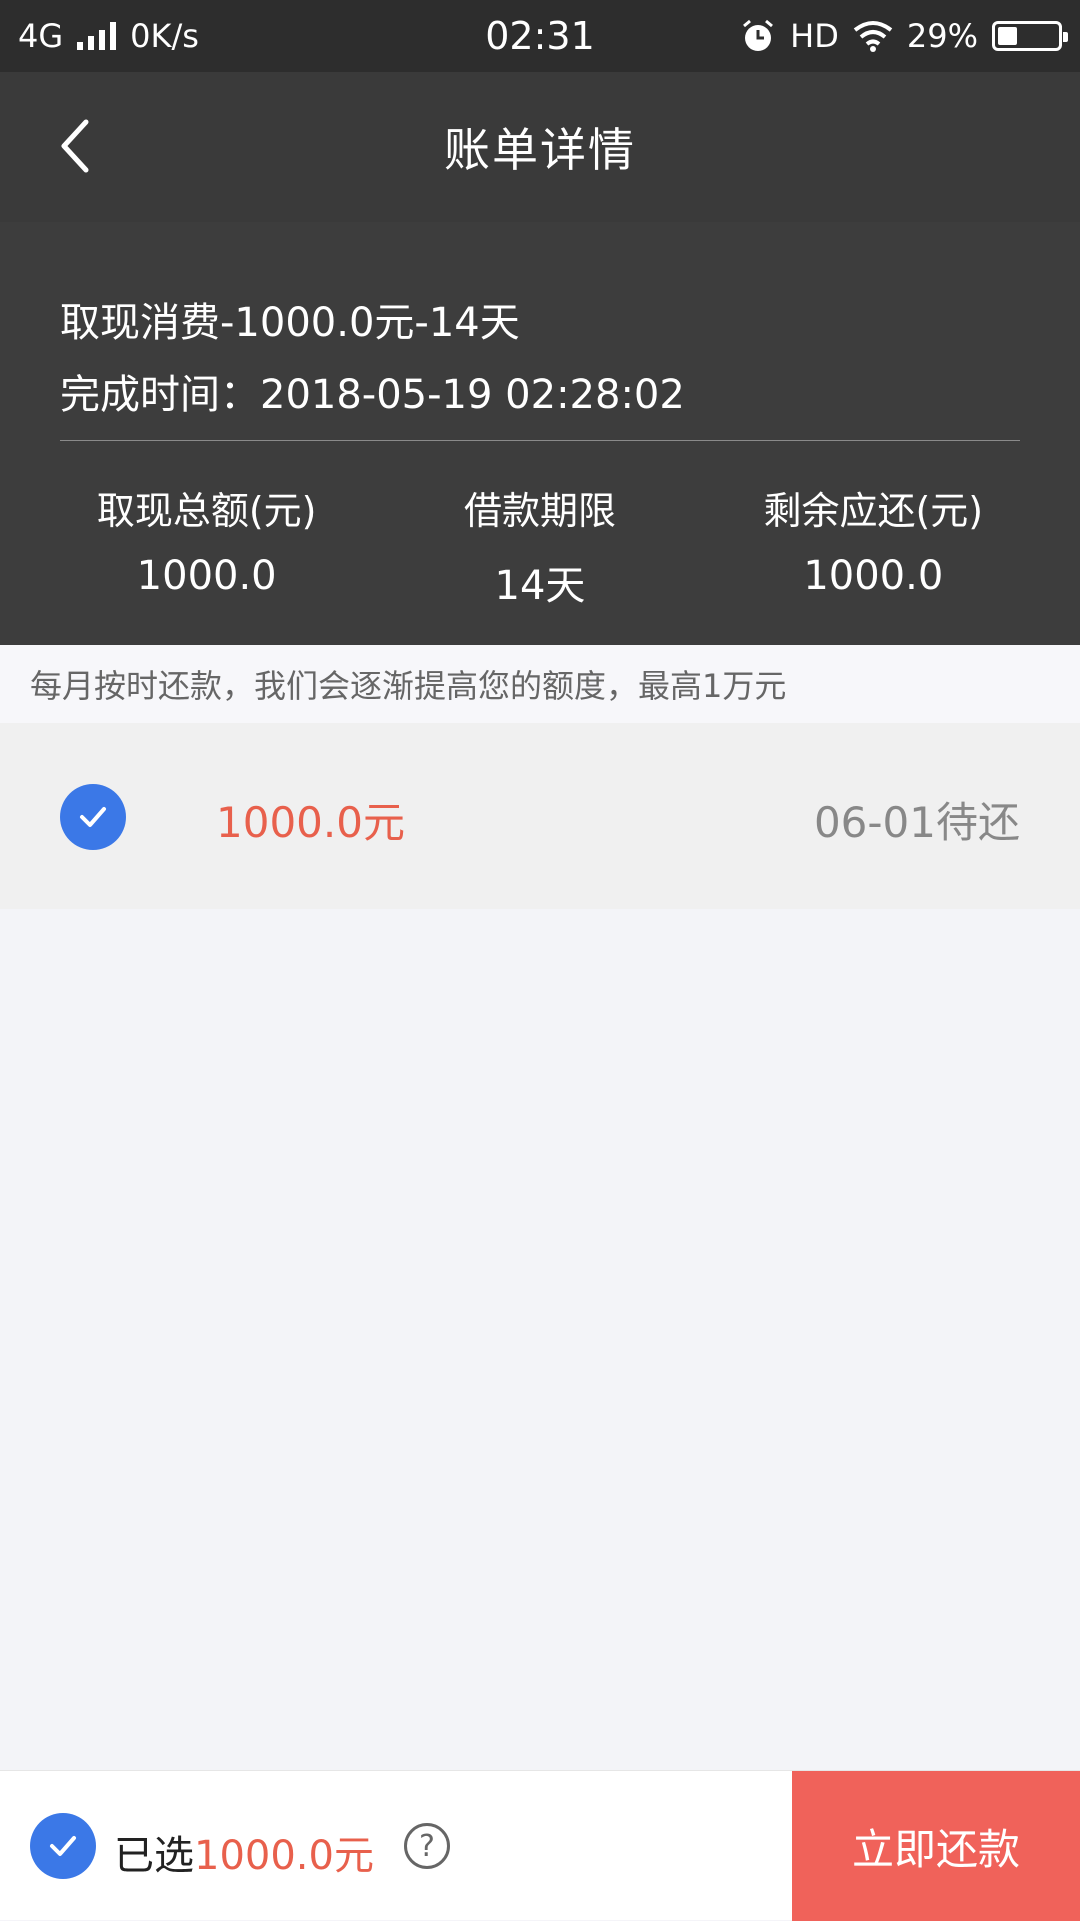 The image size is (1080, 1921). I want to click on completion-time: 完成时间：2018-05-19 02:28:02, so click(372, 395).